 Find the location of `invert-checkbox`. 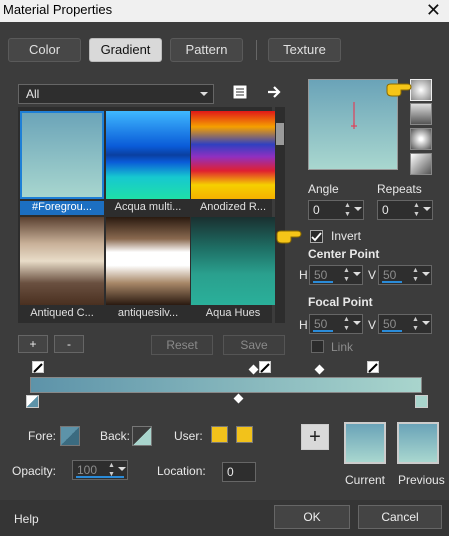

invert-checkbox is located at coordinates (316, 236).